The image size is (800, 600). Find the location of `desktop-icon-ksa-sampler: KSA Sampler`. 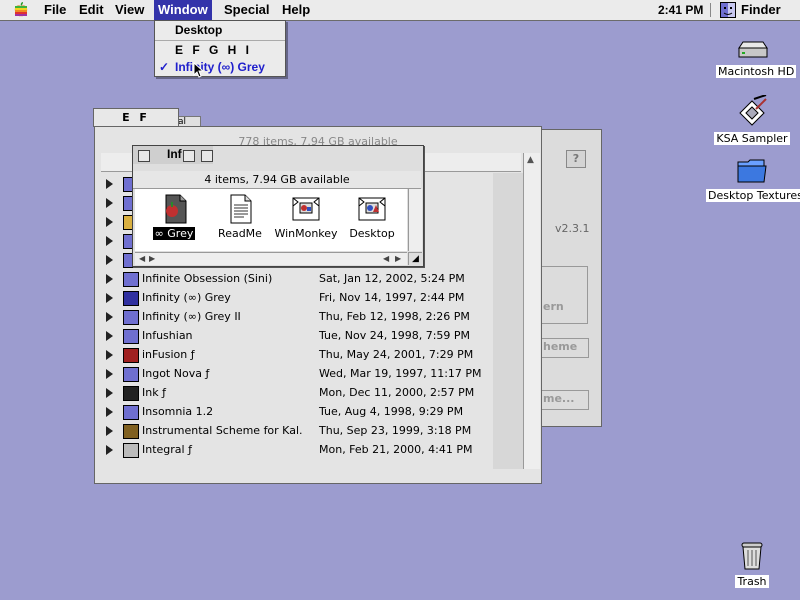

desktop-icon-ksa-sampler: KSA Sampler is located at coordinates (752, 119).